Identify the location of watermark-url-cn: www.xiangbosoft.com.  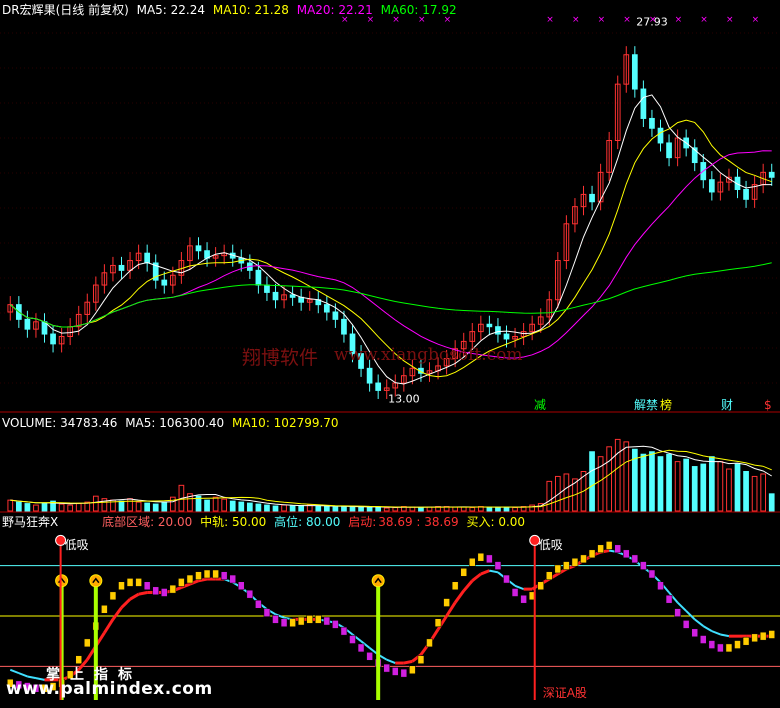
(428, 355).